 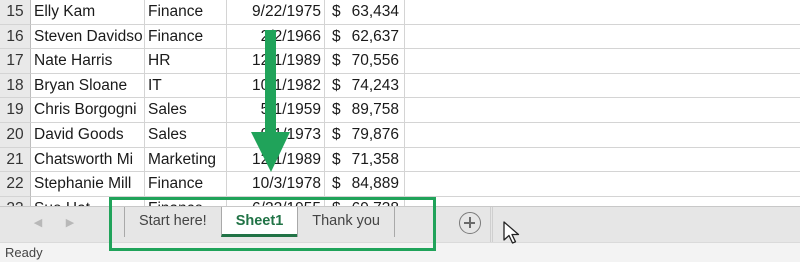 I want to click on cell-amount: $ 89,758, so click(x=365, y=110).